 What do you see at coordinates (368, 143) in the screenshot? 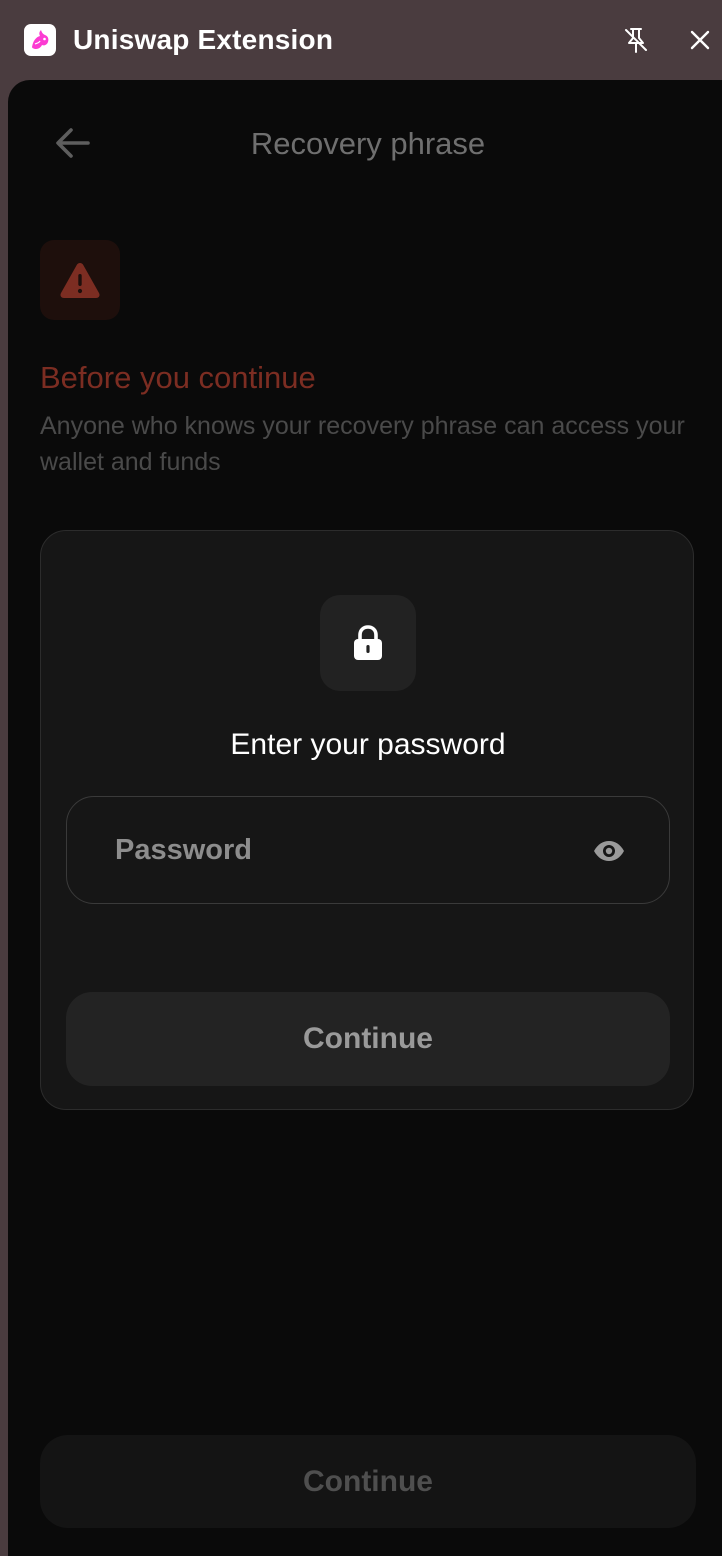
I see `page-title: Recovery phrase` at bounding box center [368, 143].